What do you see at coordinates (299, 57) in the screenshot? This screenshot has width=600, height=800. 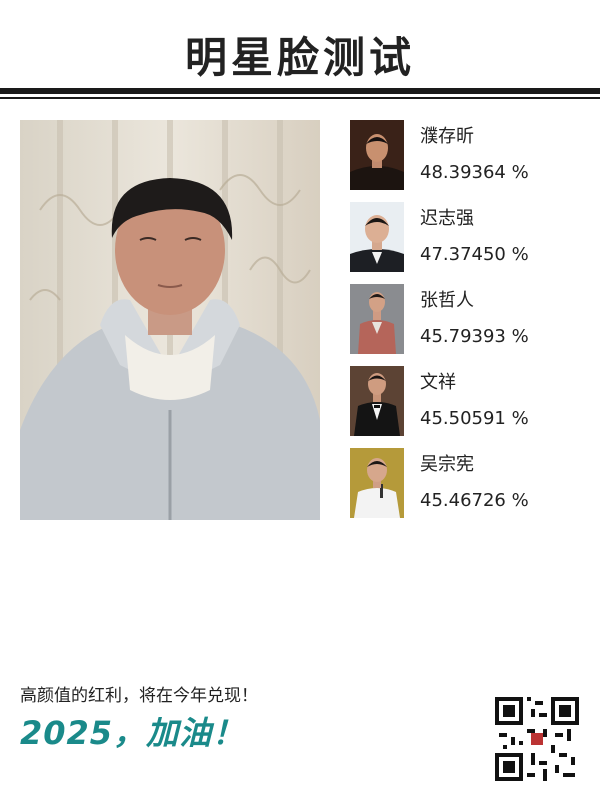 I see `page-title: 明星脸测试` at bounding box center [299, 57].